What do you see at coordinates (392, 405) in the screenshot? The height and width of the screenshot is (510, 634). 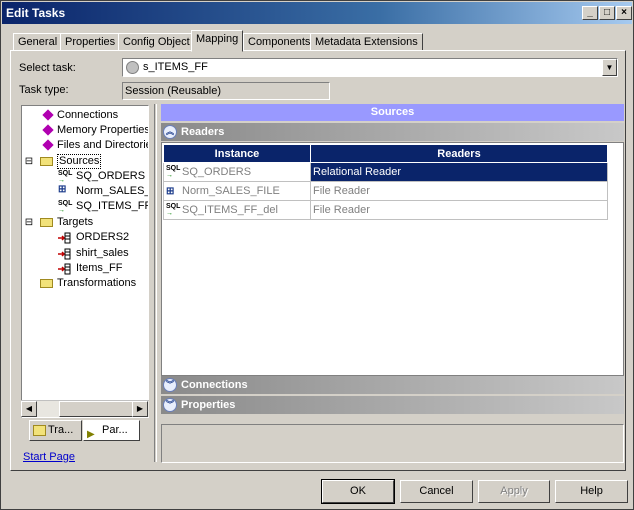 I see `properties-section-bar: ︾ Properties` at bounding box center [392, 405].